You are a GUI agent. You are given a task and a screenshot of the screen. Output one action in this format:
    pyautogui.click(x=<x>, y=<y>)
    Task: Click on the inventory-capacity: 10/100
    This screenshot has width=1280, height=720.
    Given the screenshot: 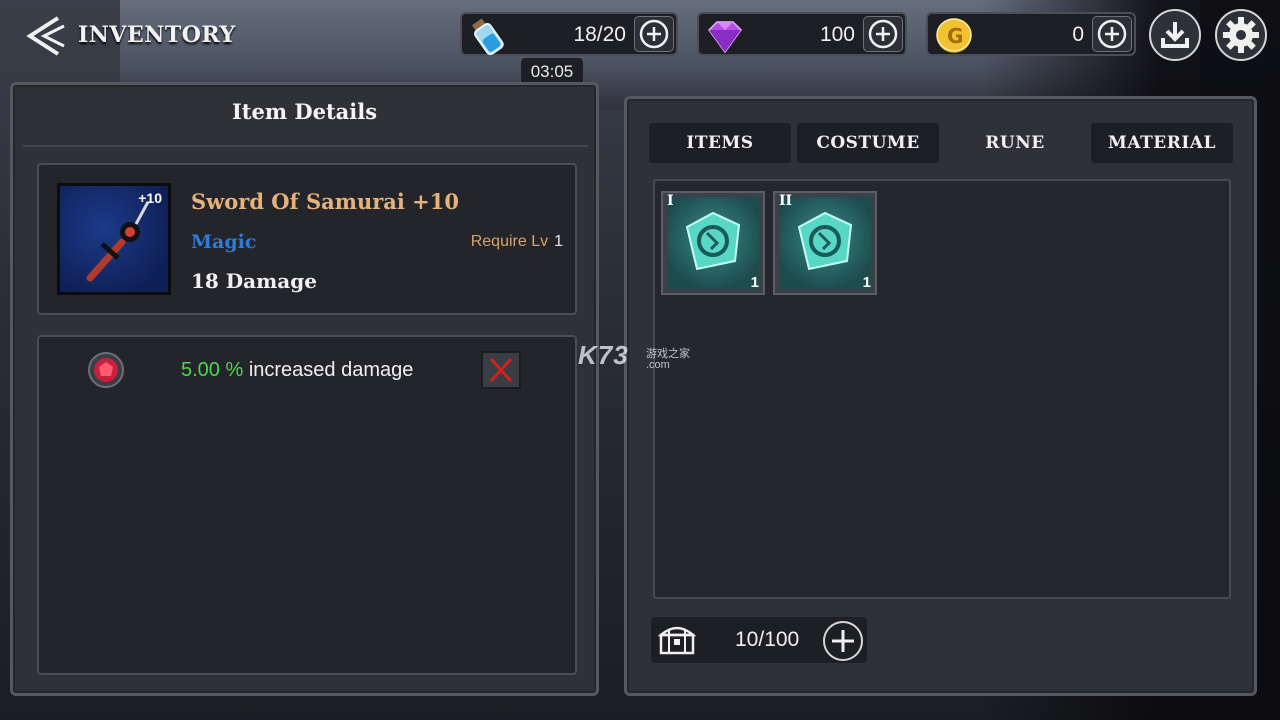 What is the action you would take?
    pyautogui.click(x=759, y=640)
    